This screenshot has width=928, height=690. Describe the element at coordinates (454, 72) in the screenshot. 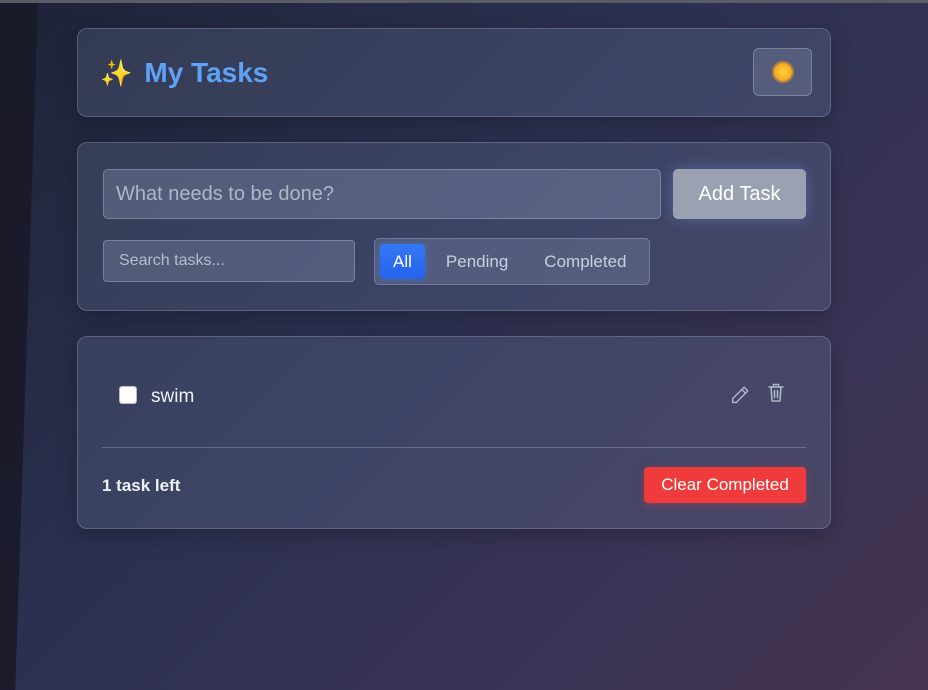

I see `header-card: ✨ My Tasks` at that location.